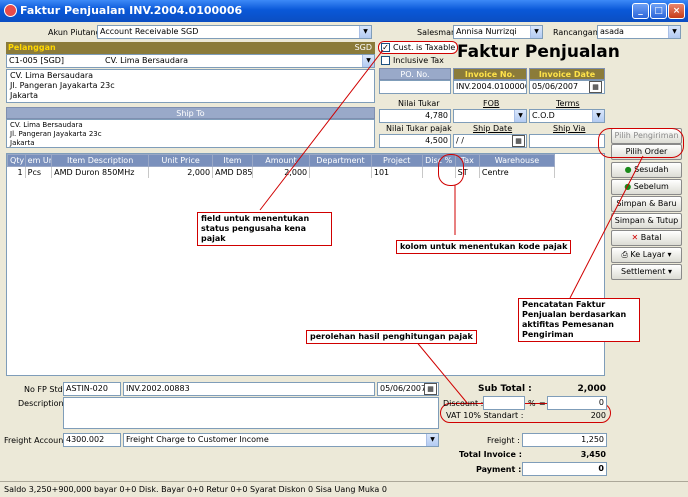 The image size is (688, 497). I want to click on description-label: Description:, so click(42, 403).